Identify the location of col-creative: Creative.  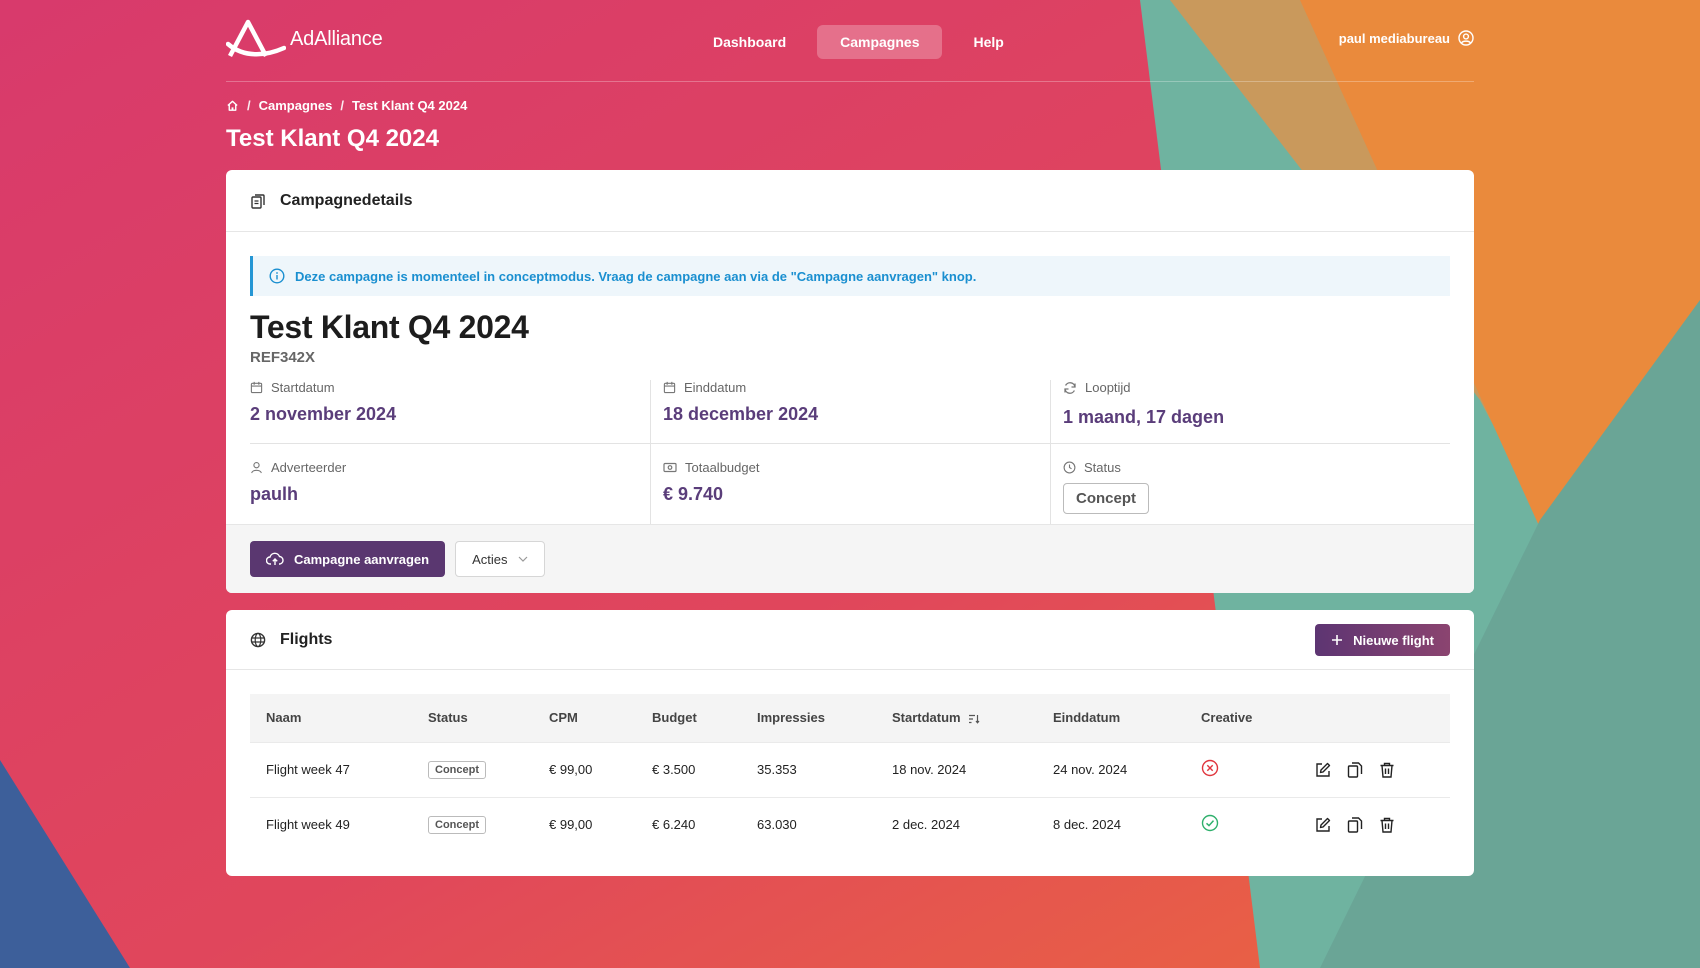
(1241, 718).